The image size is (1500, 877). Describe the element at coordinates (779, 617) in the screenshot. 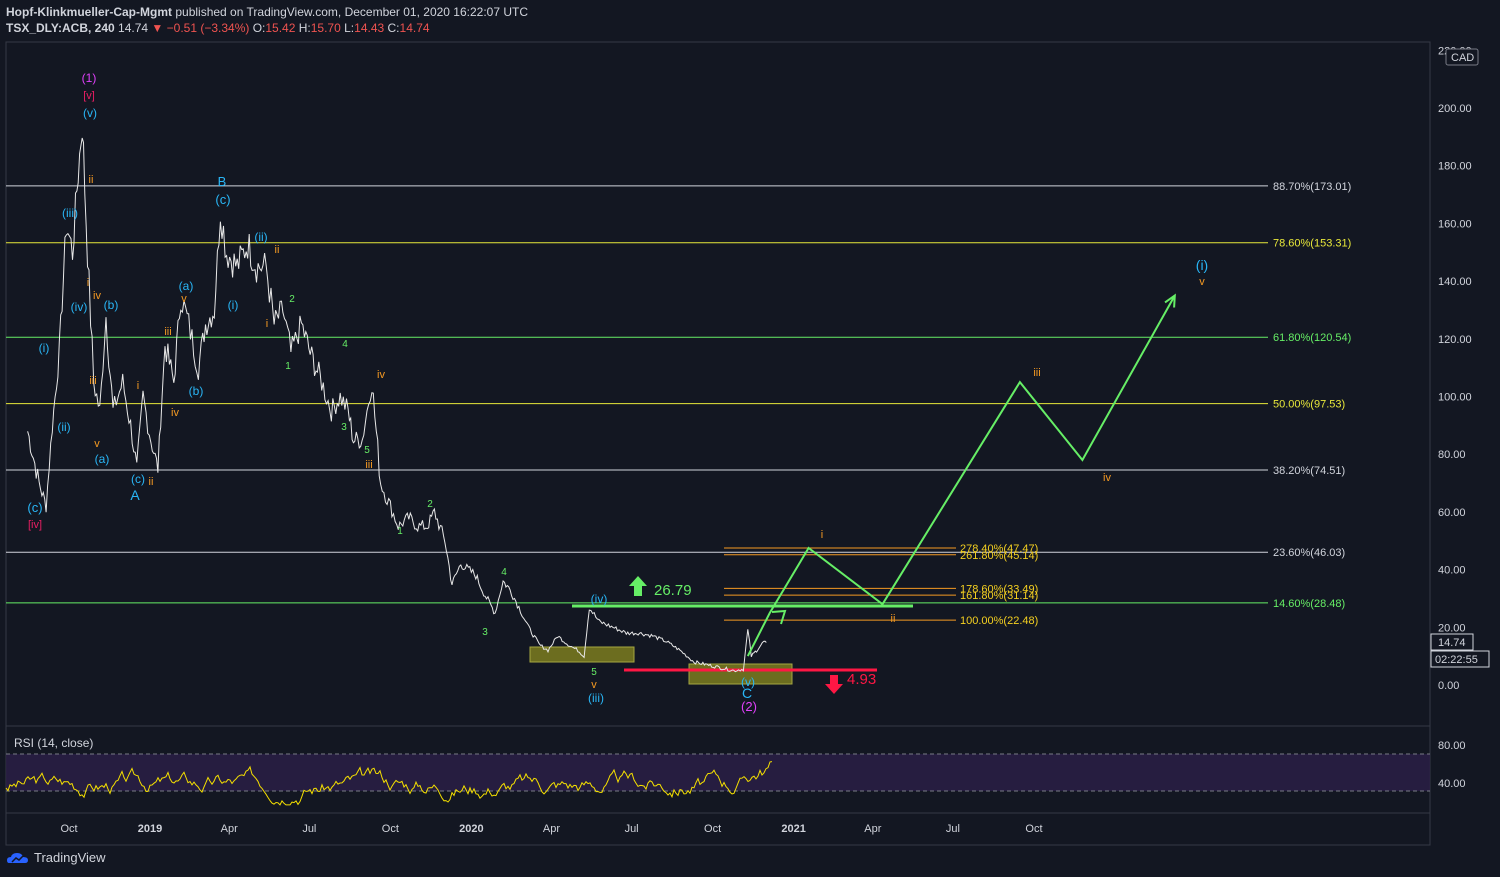

I see `projection-start-arrowhead` at that location.